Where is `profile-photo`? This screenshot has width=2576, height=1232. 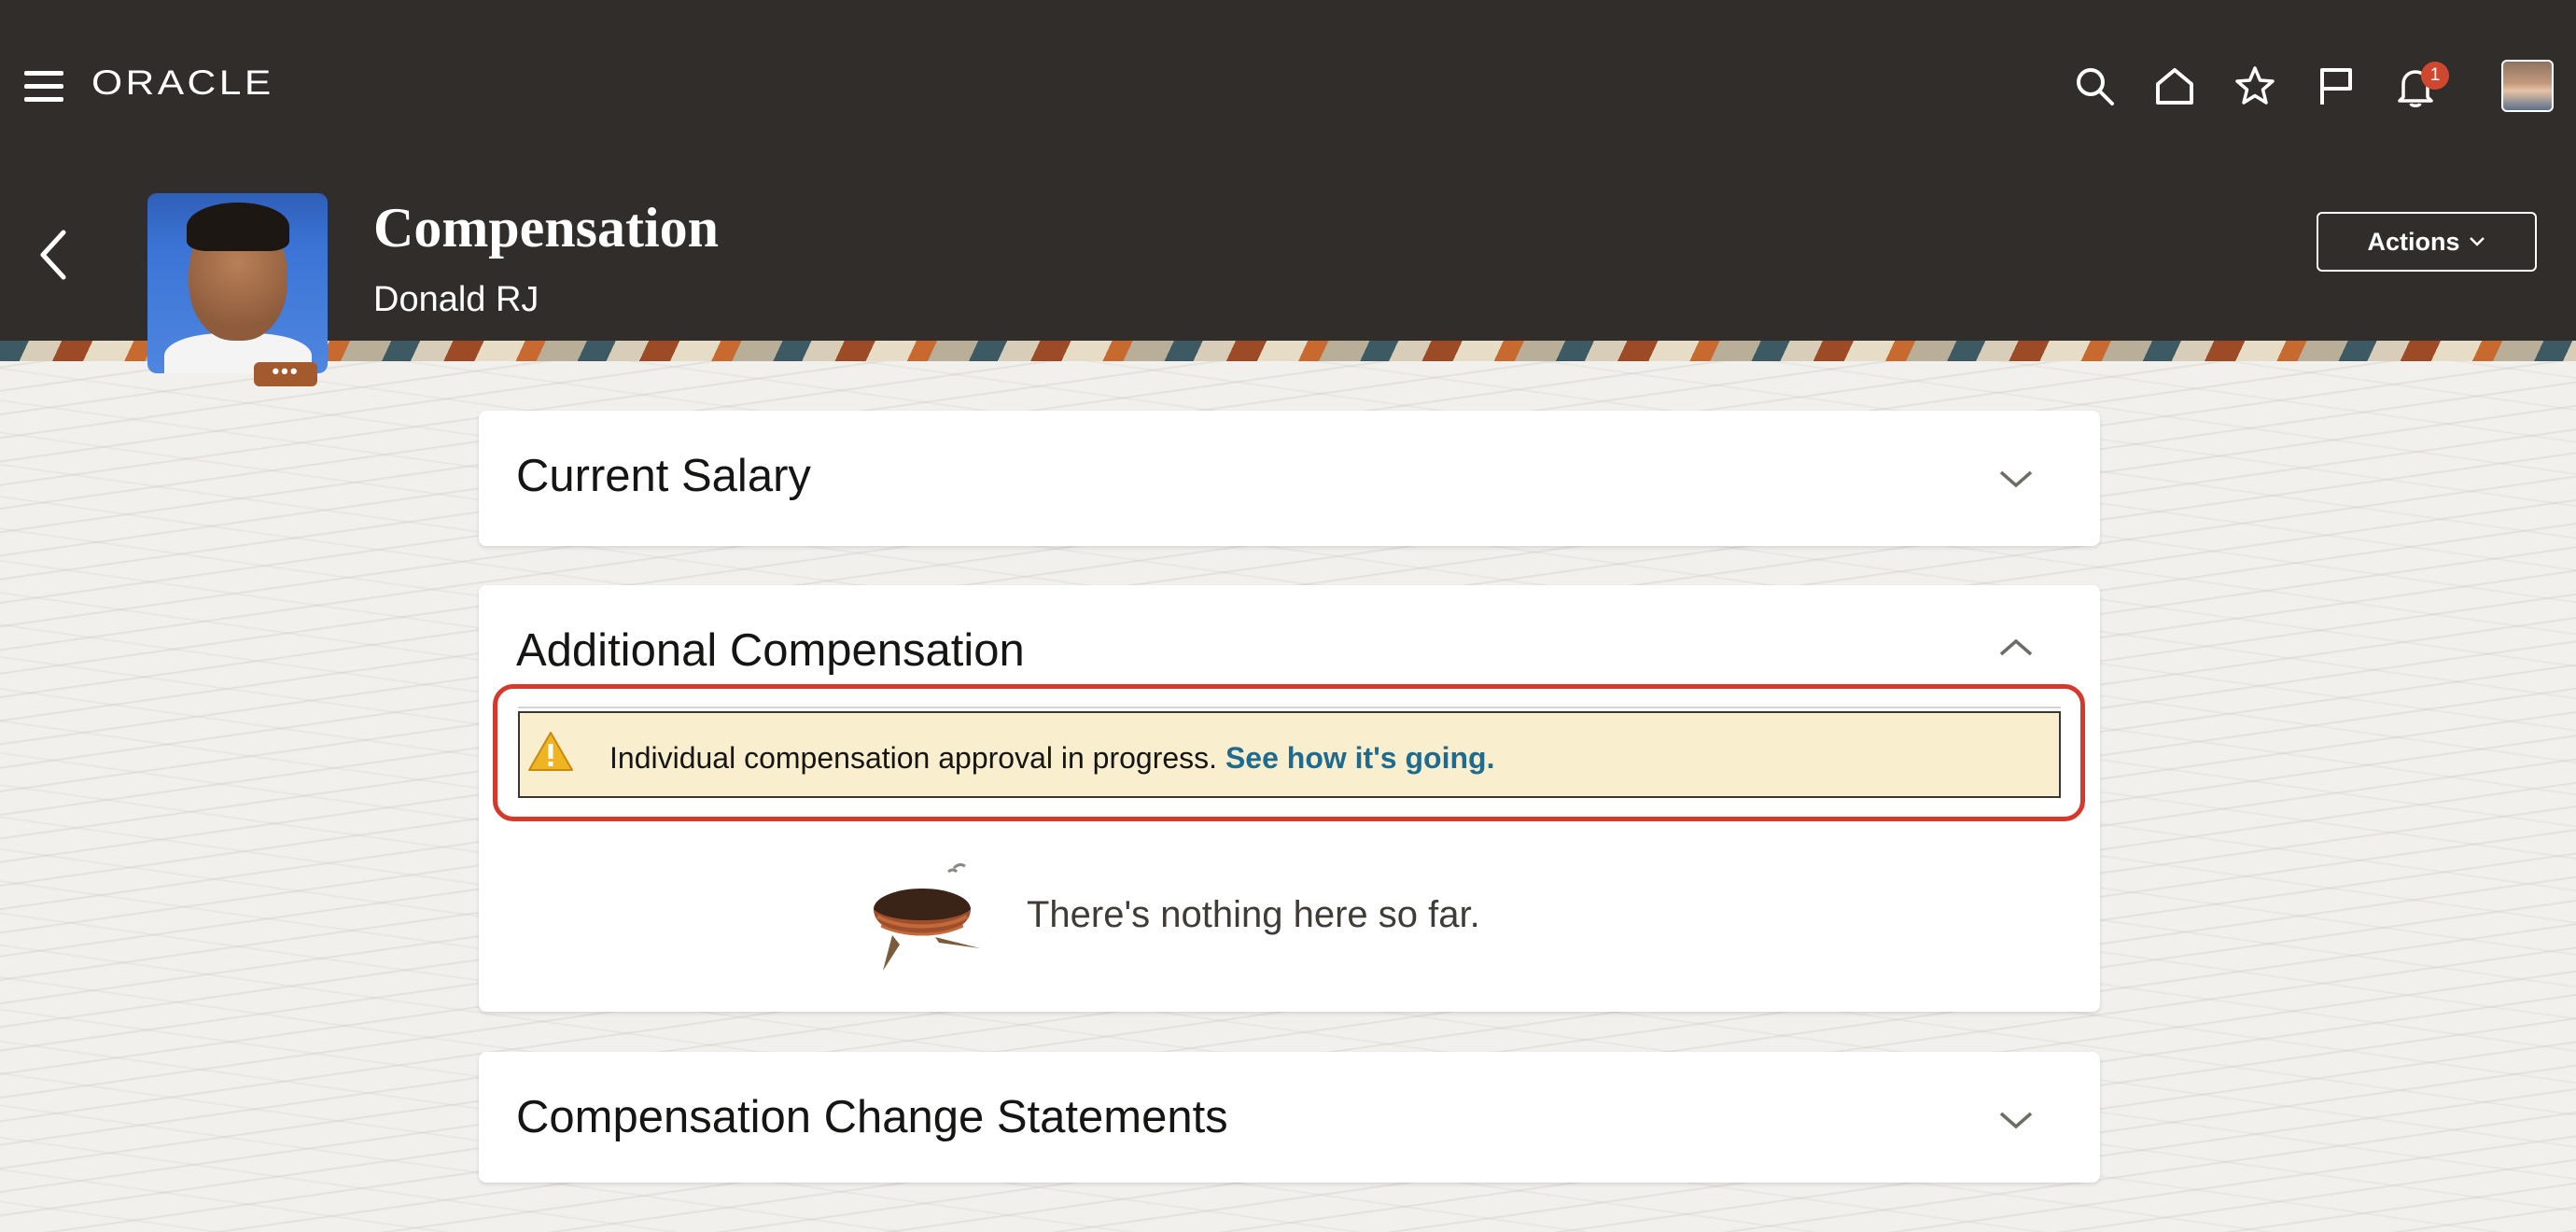 profile-photo is located at coordinates (237, 283).